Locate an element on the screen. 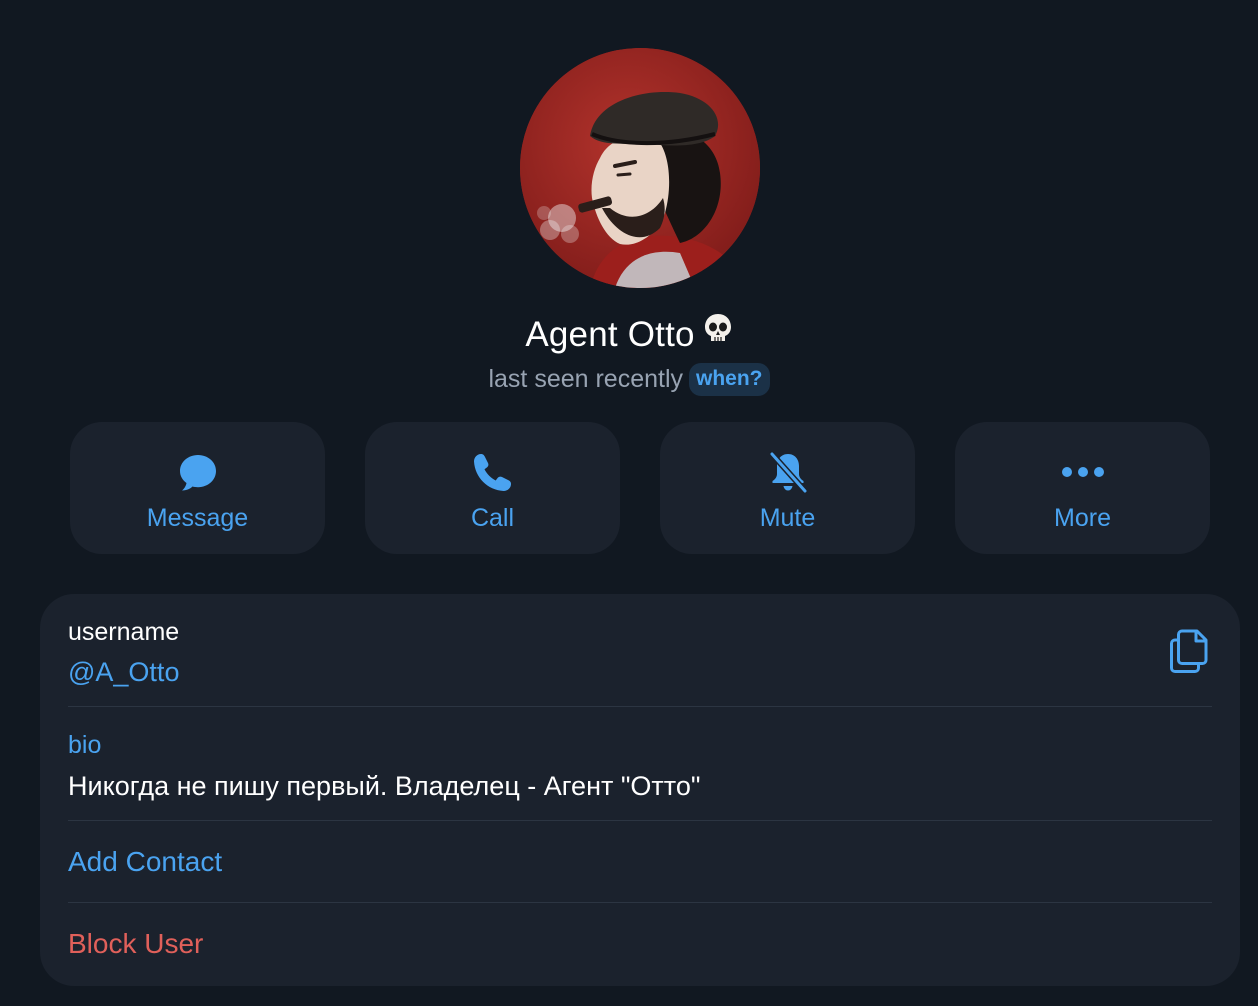  profile-name: Agent Otto is located at coordinates (610, 334).